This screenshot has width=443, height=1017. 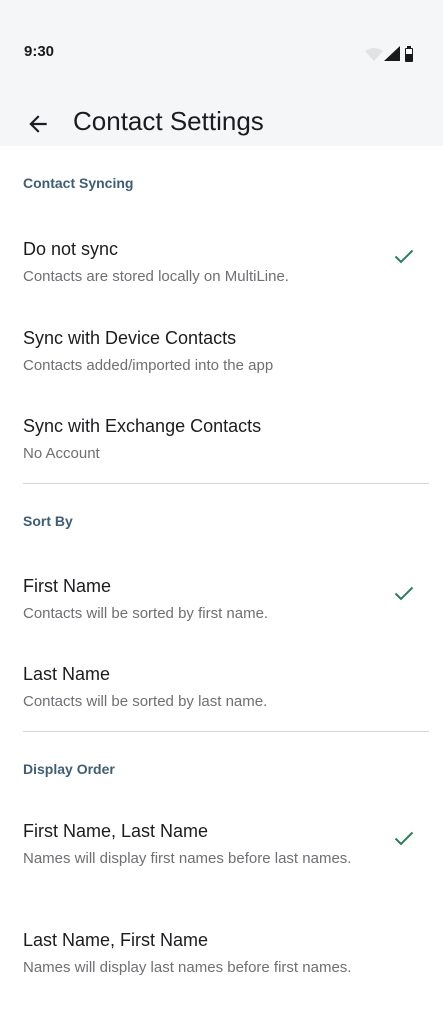 I want to click on page-title: Contact Settings, so click(x=168, y=121).